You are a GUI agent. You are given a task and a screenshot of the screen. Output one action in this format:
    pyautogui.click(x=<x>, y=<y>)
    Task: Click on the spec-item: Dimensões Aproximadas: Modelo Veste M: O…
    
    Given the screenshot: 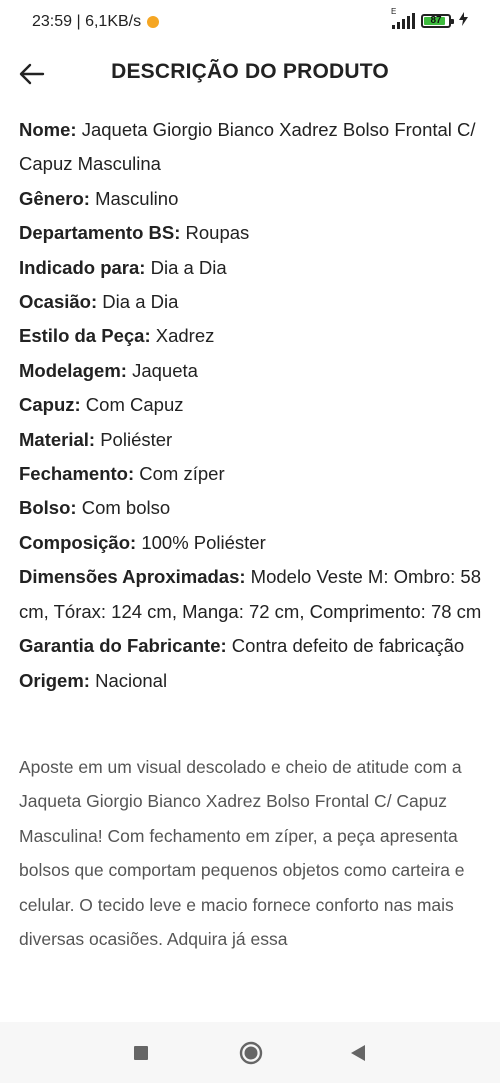 What is the action you would take?
    pyautogui.click(x=254, y=594)
    